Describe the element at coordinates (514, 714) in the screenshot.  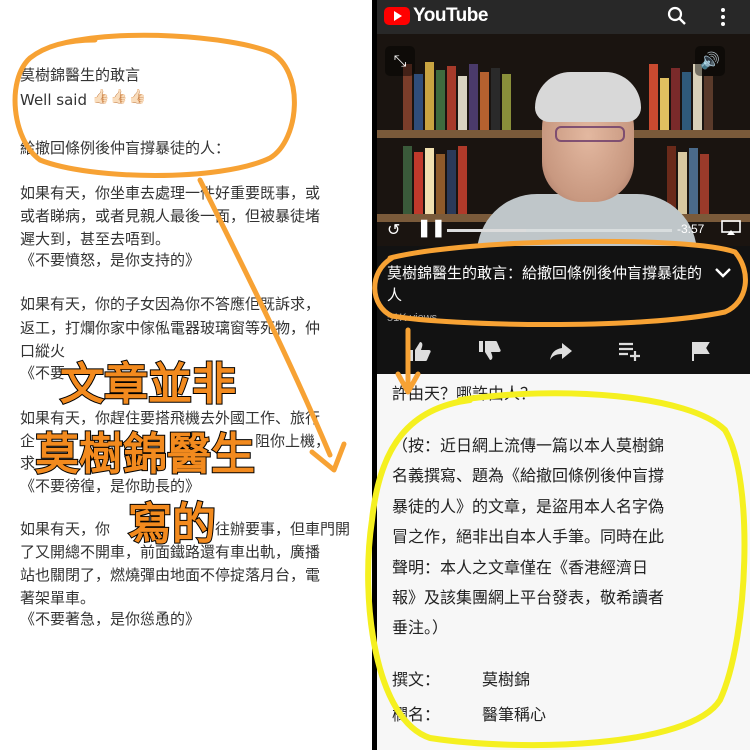
I see `pen-name: 醫筆稱心` at that location.